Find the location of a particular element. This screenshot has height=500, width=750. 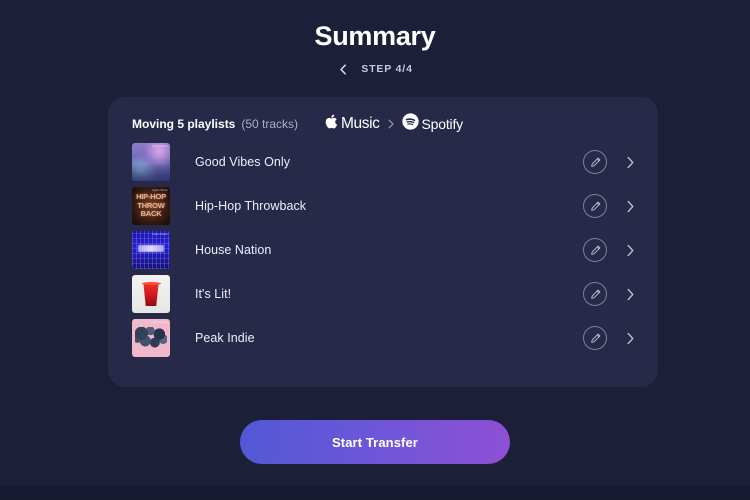

cta-container: Start Transfer is located at coordinates (375, 442).